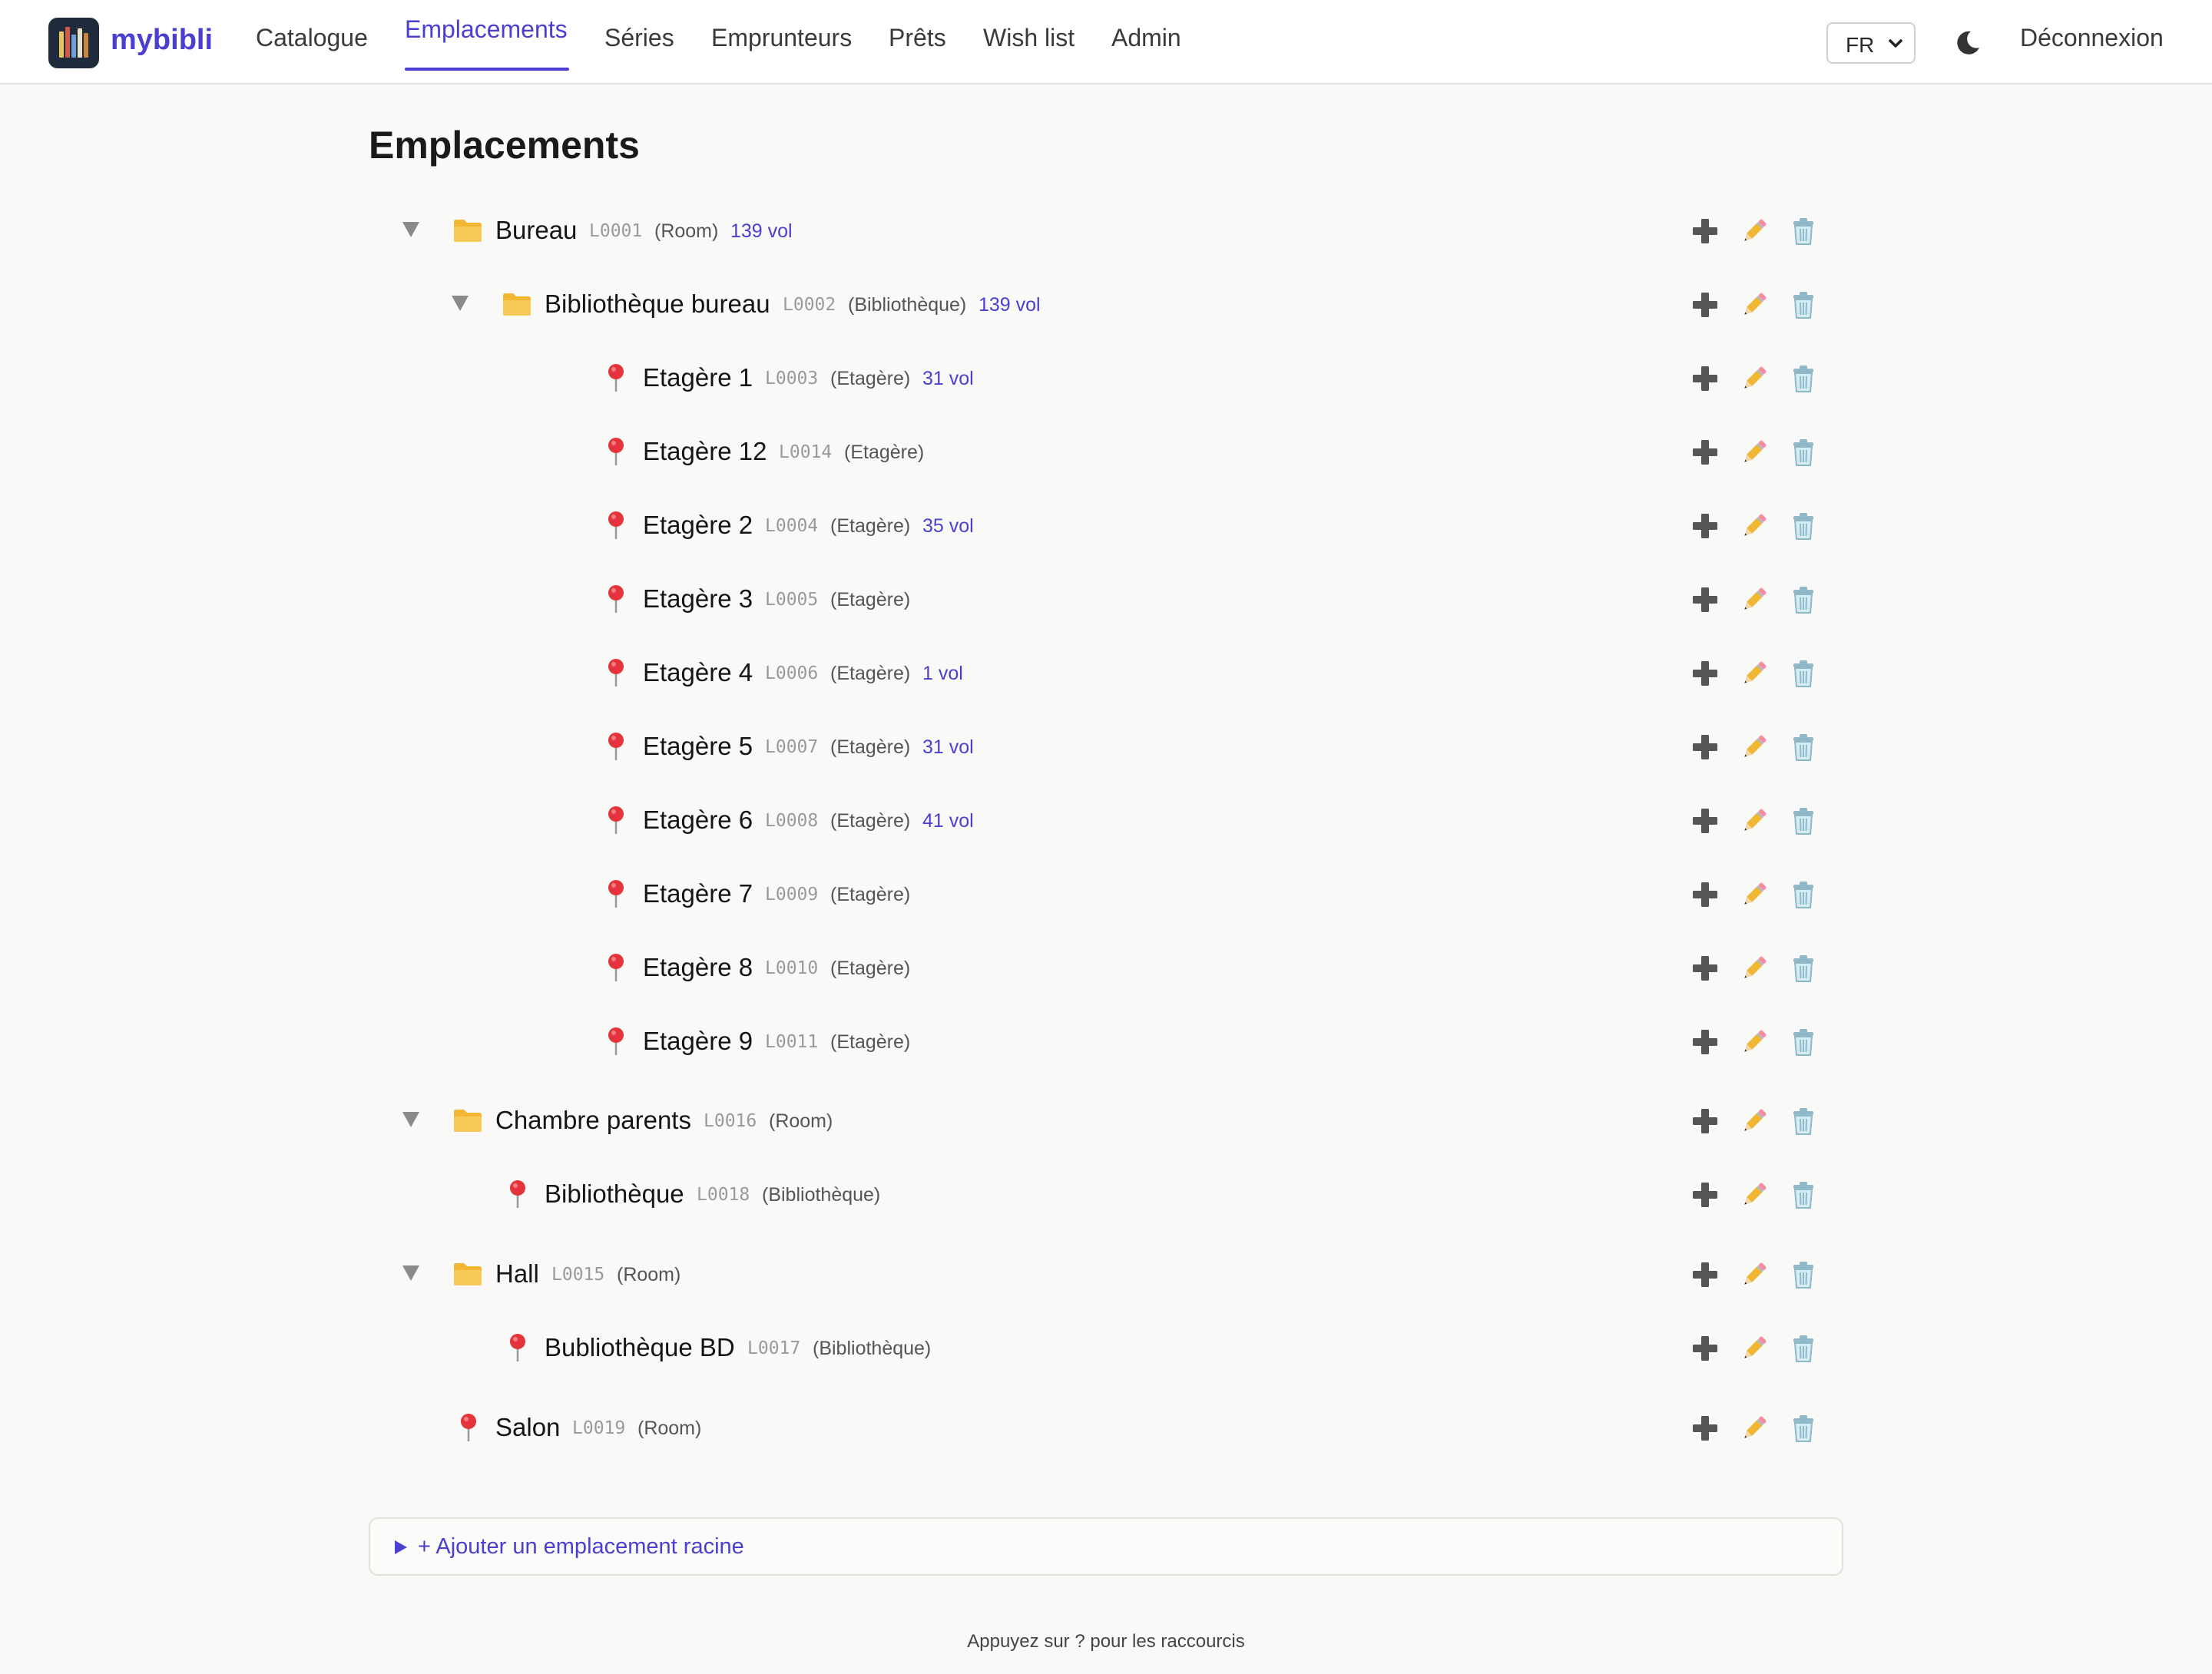  What do you see at coordinates (698, 1041) in the screenshot?
I see `location-name: Etagère 9` at bounding box center [698, 1041].